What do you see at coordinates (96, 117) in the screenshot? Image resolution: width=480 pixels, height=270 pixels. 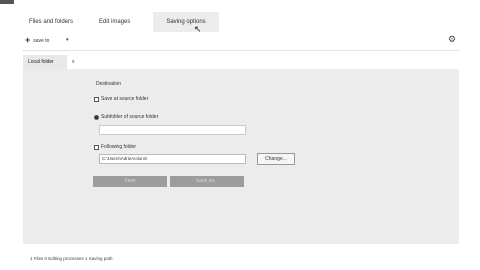 I see `radio-button` at bounding box center [96, 117].